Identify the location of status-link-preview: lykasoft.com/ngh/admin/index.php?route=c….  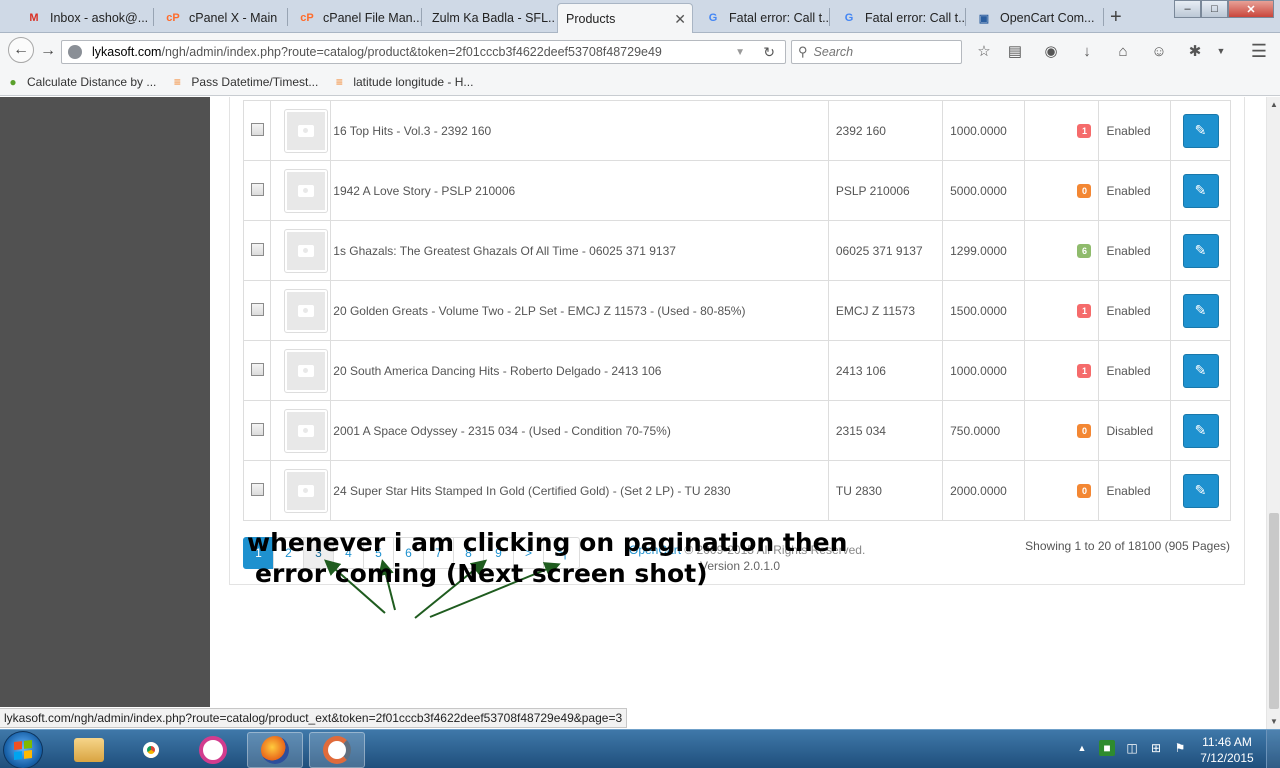
(314, 718).